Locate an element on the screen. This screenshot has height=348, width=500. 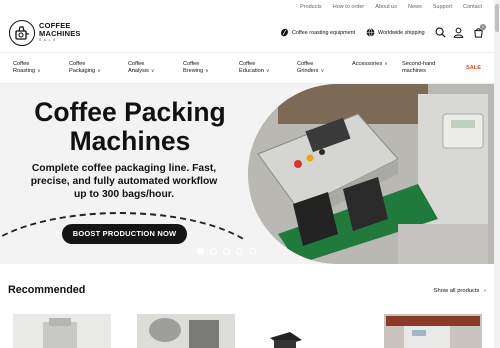
nav-item-line1: Second-hand is located at coordinates (419, 64).